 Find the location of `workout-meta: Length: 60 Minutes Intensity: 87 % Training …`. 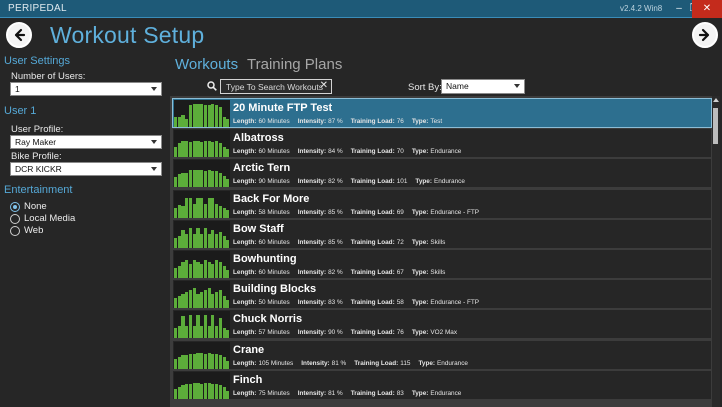

workout-meta: Length: 60 Minutes Intensity: 87 % Training … is located at coordinates (341, 121).